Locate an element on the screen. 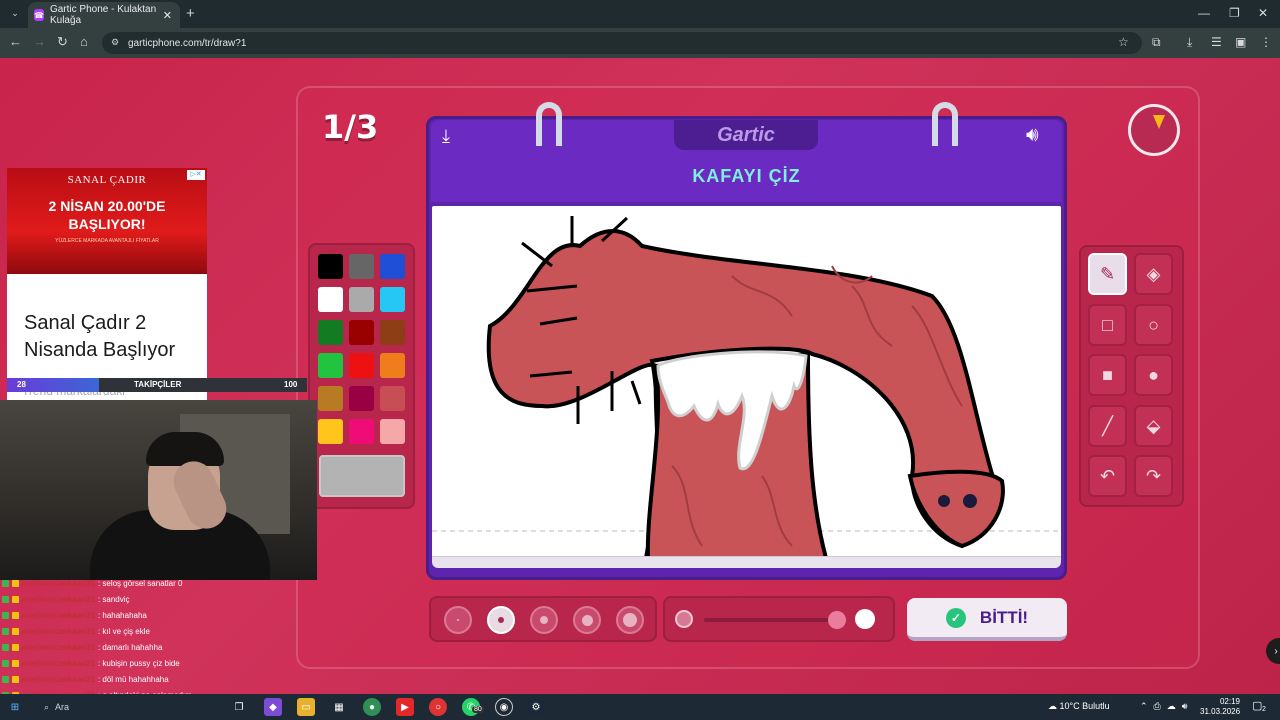  notification-count: 2 is located at coordinates (1264, 709).